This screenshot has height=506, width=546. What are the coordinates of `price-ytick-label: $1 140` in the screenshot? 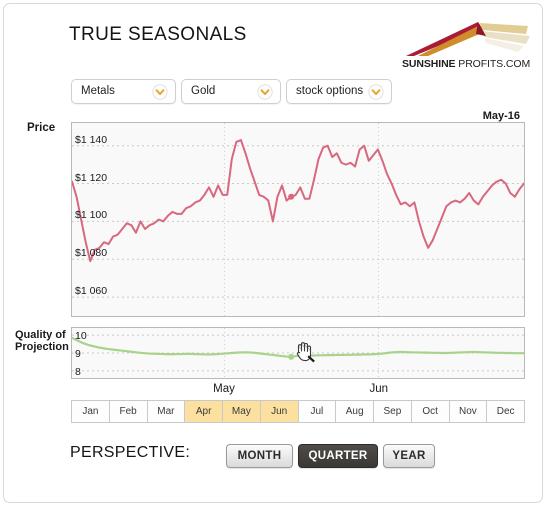 It's located at (91, 139).